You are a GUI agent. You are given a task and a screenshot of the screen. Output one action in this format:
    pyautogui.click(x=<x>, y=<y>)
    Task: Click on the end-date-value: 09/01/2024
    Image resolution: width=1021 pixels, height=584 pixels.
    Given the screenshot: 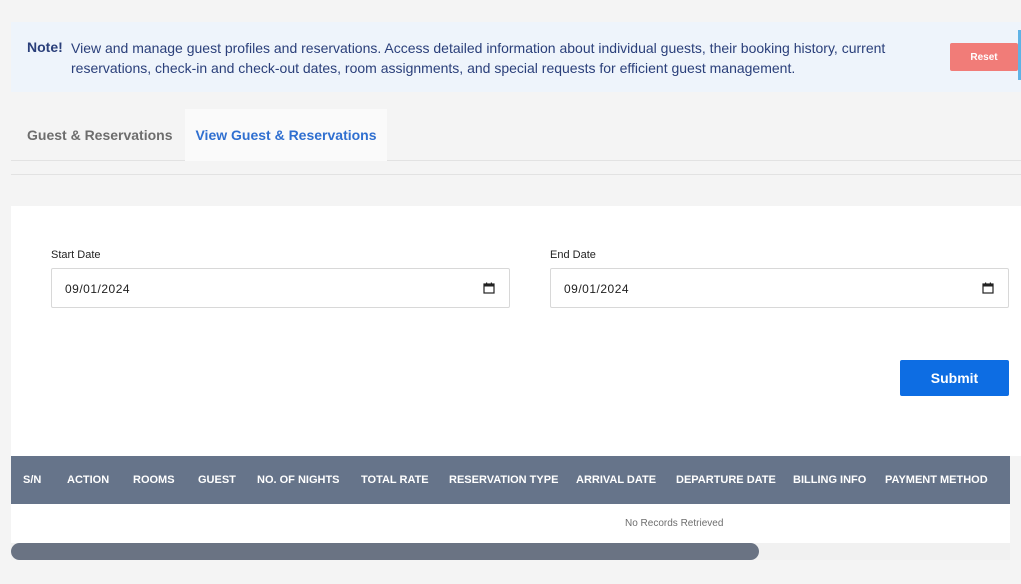 What is the action you would take?
    pyautogui.click(x=597, y=289)
    